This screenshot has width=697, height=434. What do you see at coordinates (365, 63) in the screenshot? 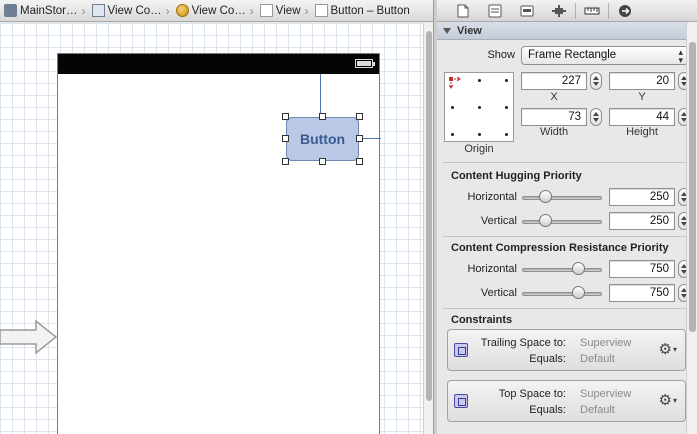
I see `battery-icon` at bounding box center [365, 63].